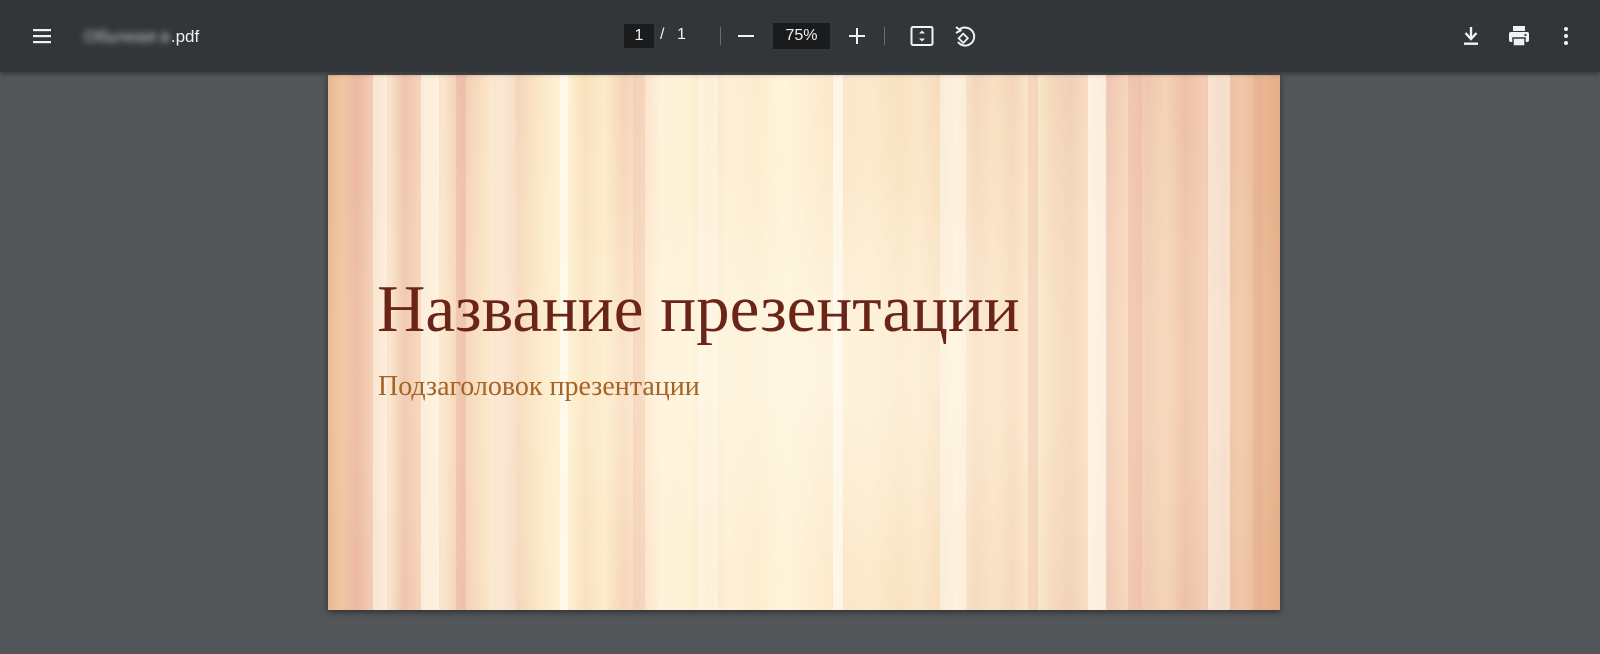  I want to click on print-button, so click(1519, 36).